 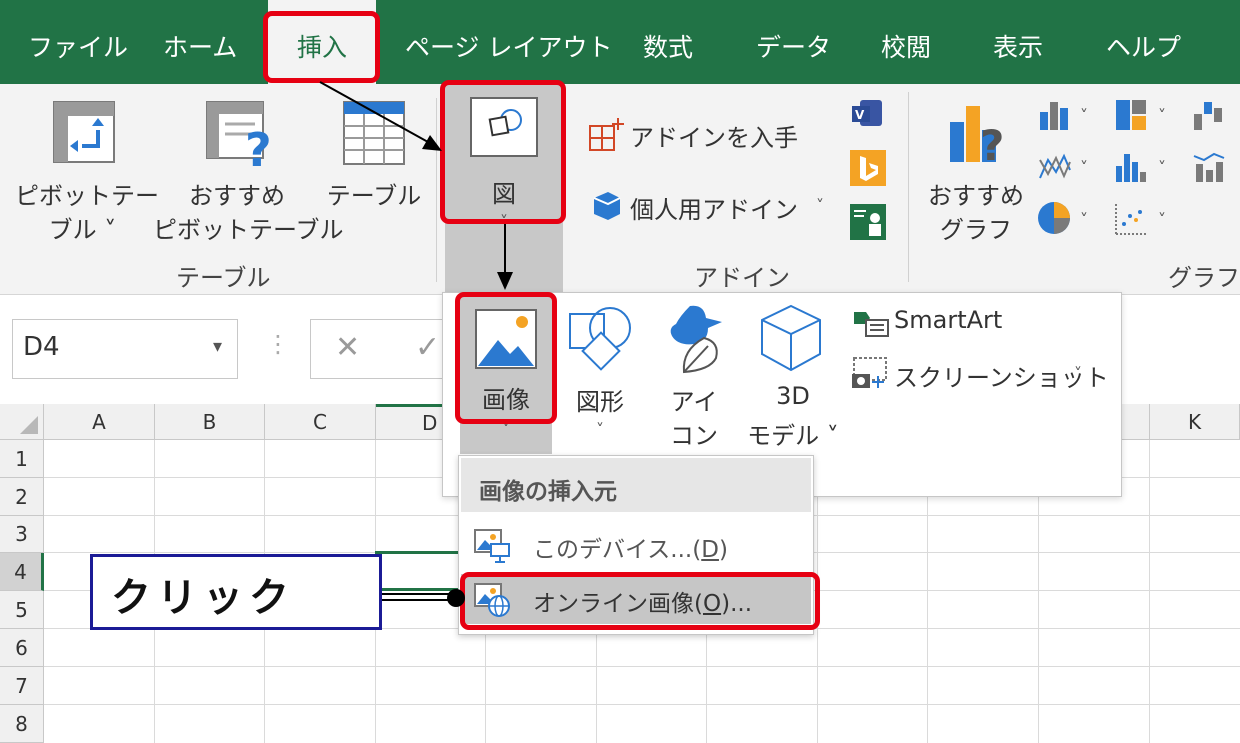 I want to click on callout-text: クリック, so click(x=203, y=598).